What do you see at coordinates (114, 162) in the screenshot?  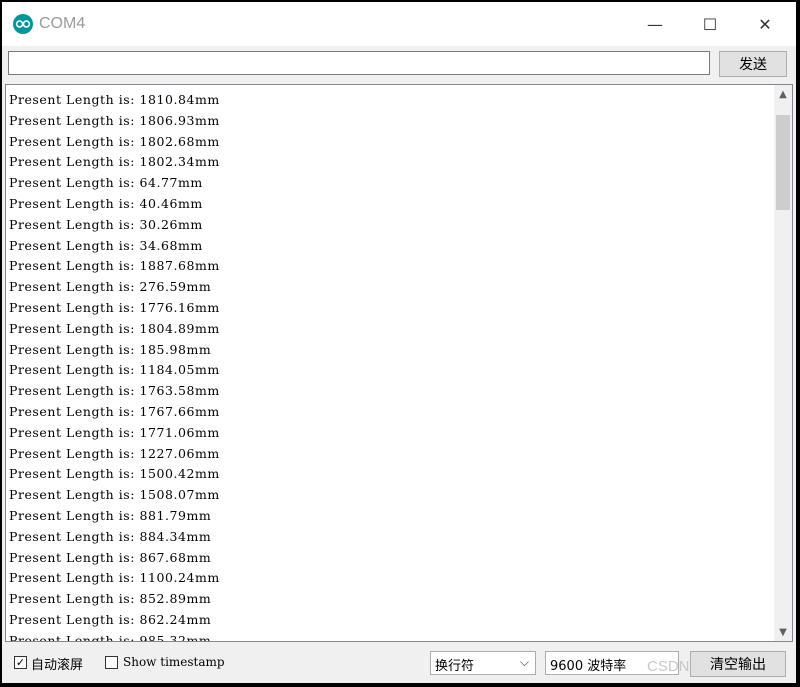 I see `log-line: Present Length is: 1802.34mm` at bounding box center [114, 162].